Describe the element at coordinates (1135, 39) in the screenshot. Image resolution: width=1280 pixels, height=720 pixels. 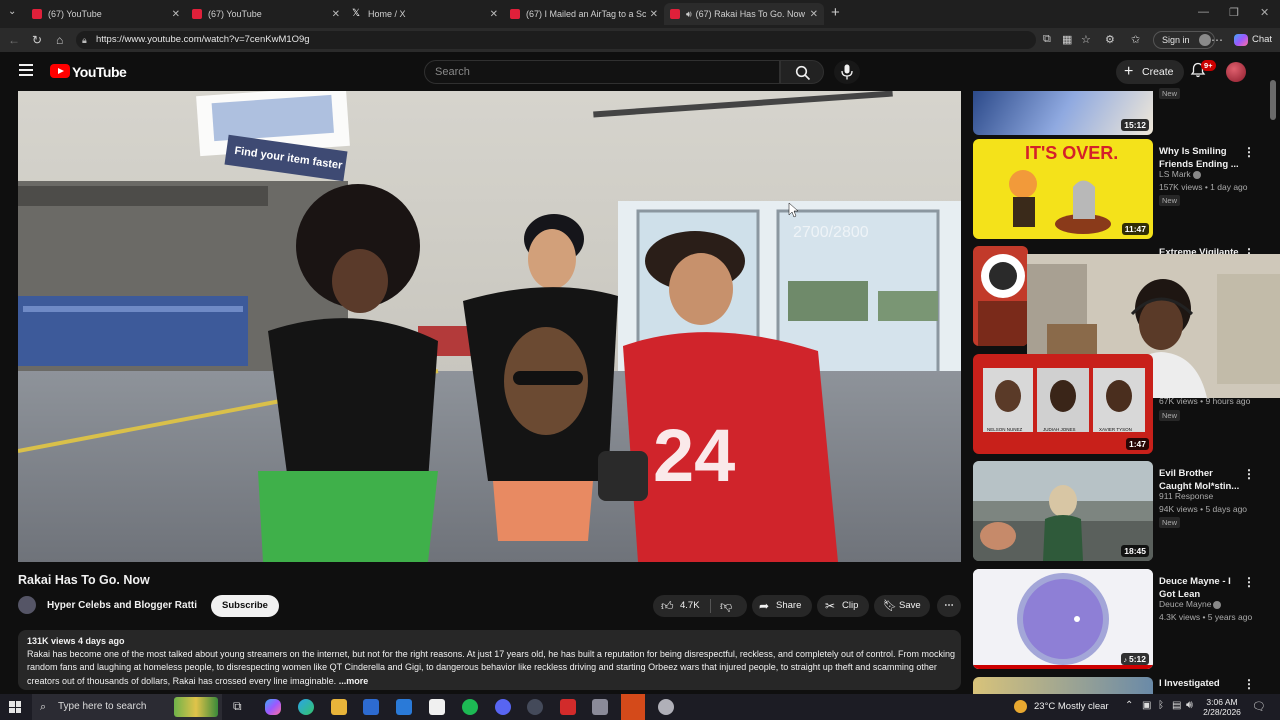
I see `favorites-icon: ✩` at that location.